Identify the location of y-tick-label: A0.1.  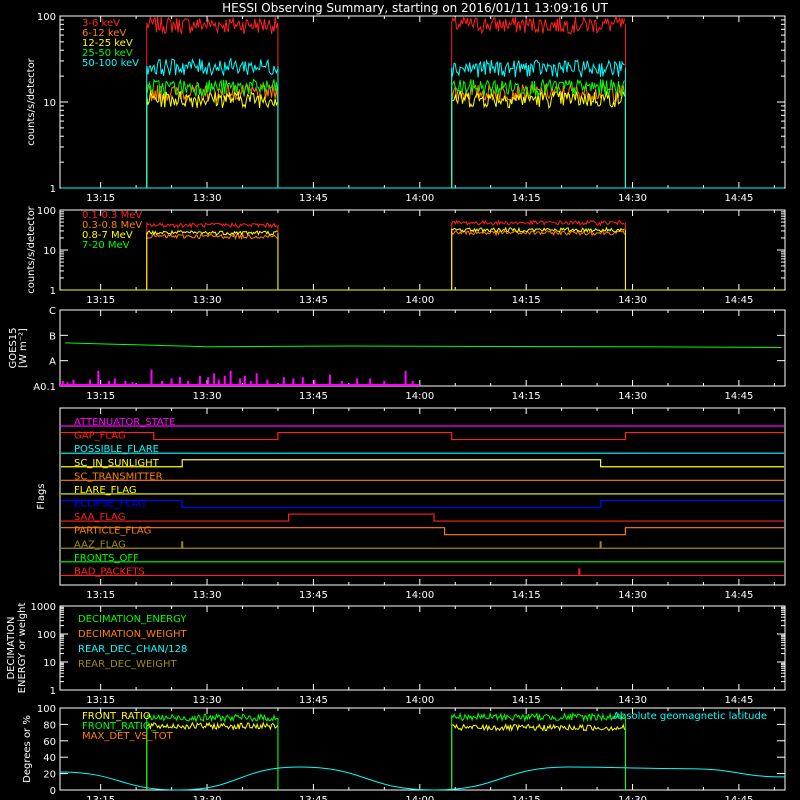
(44, 387).